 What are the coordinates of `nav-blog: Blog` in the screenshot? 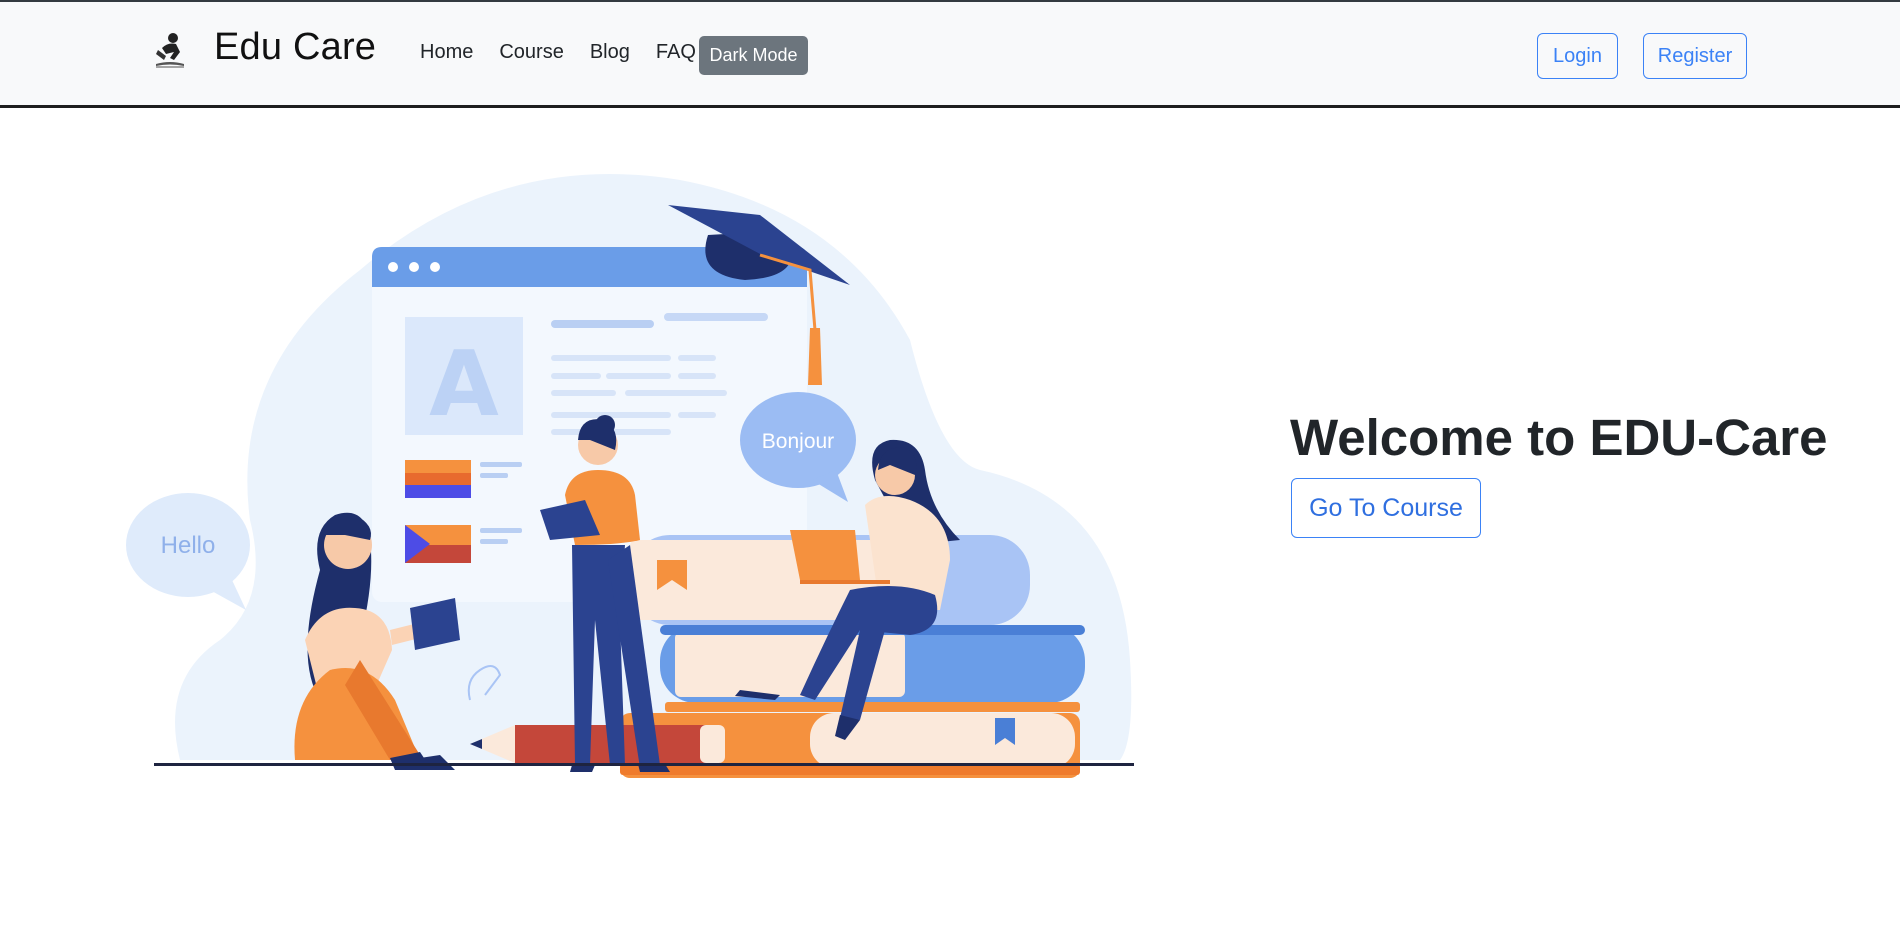 It's located at (610, 52).